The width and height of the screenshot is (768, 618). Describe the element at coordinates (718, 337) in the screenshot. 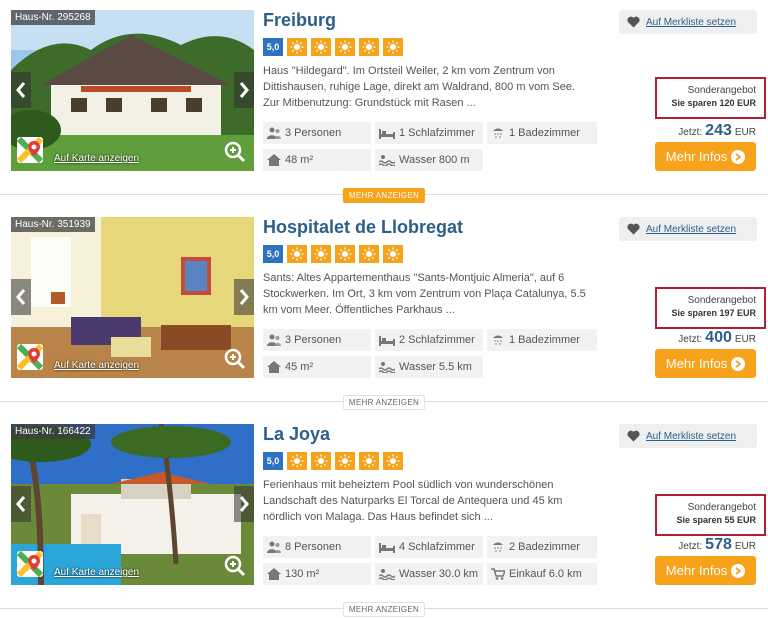

I see `price-amount: 400` at that location.